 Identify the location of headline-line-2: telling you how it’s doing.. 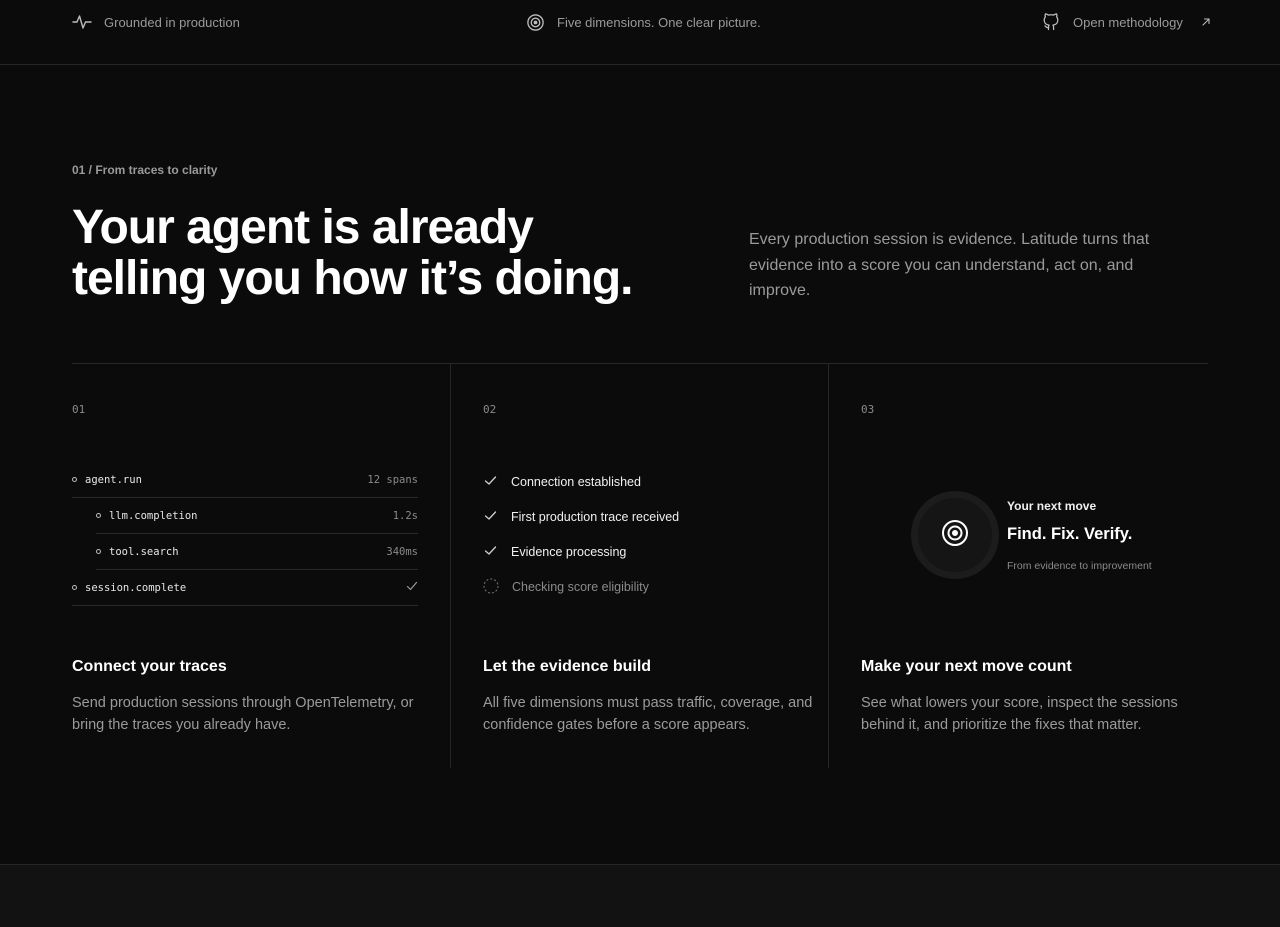
(353, 278).